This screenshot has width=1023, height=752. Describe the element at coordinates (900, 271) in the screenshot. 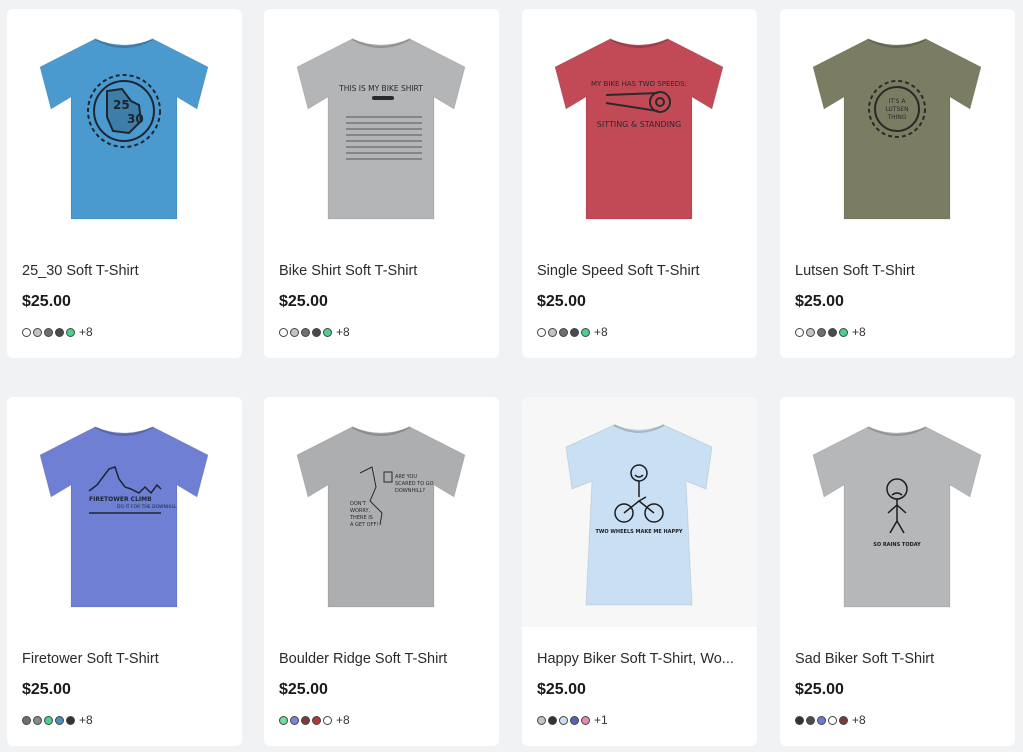

I see `product-title: Lutsen Soft T-Shirt` at that location.